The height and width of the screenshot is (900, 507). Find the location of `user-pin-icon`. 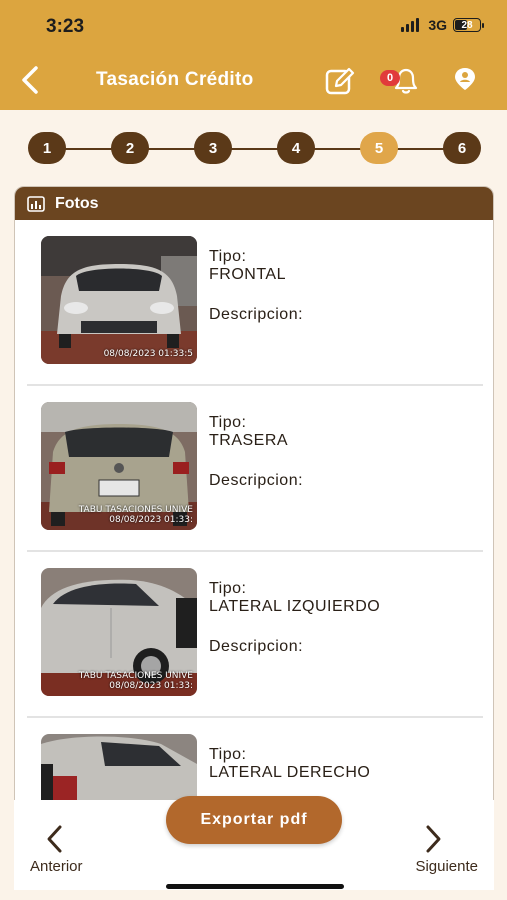

user-pin-icon is located at coordinates (465, 79).